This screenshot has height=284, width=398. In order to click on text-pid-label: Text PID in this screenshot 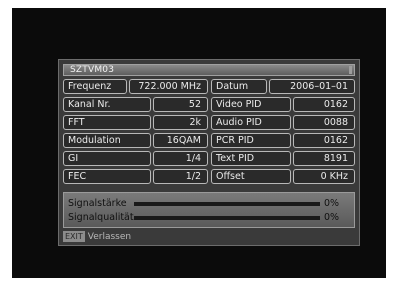, I will do `click(251, 158)`.